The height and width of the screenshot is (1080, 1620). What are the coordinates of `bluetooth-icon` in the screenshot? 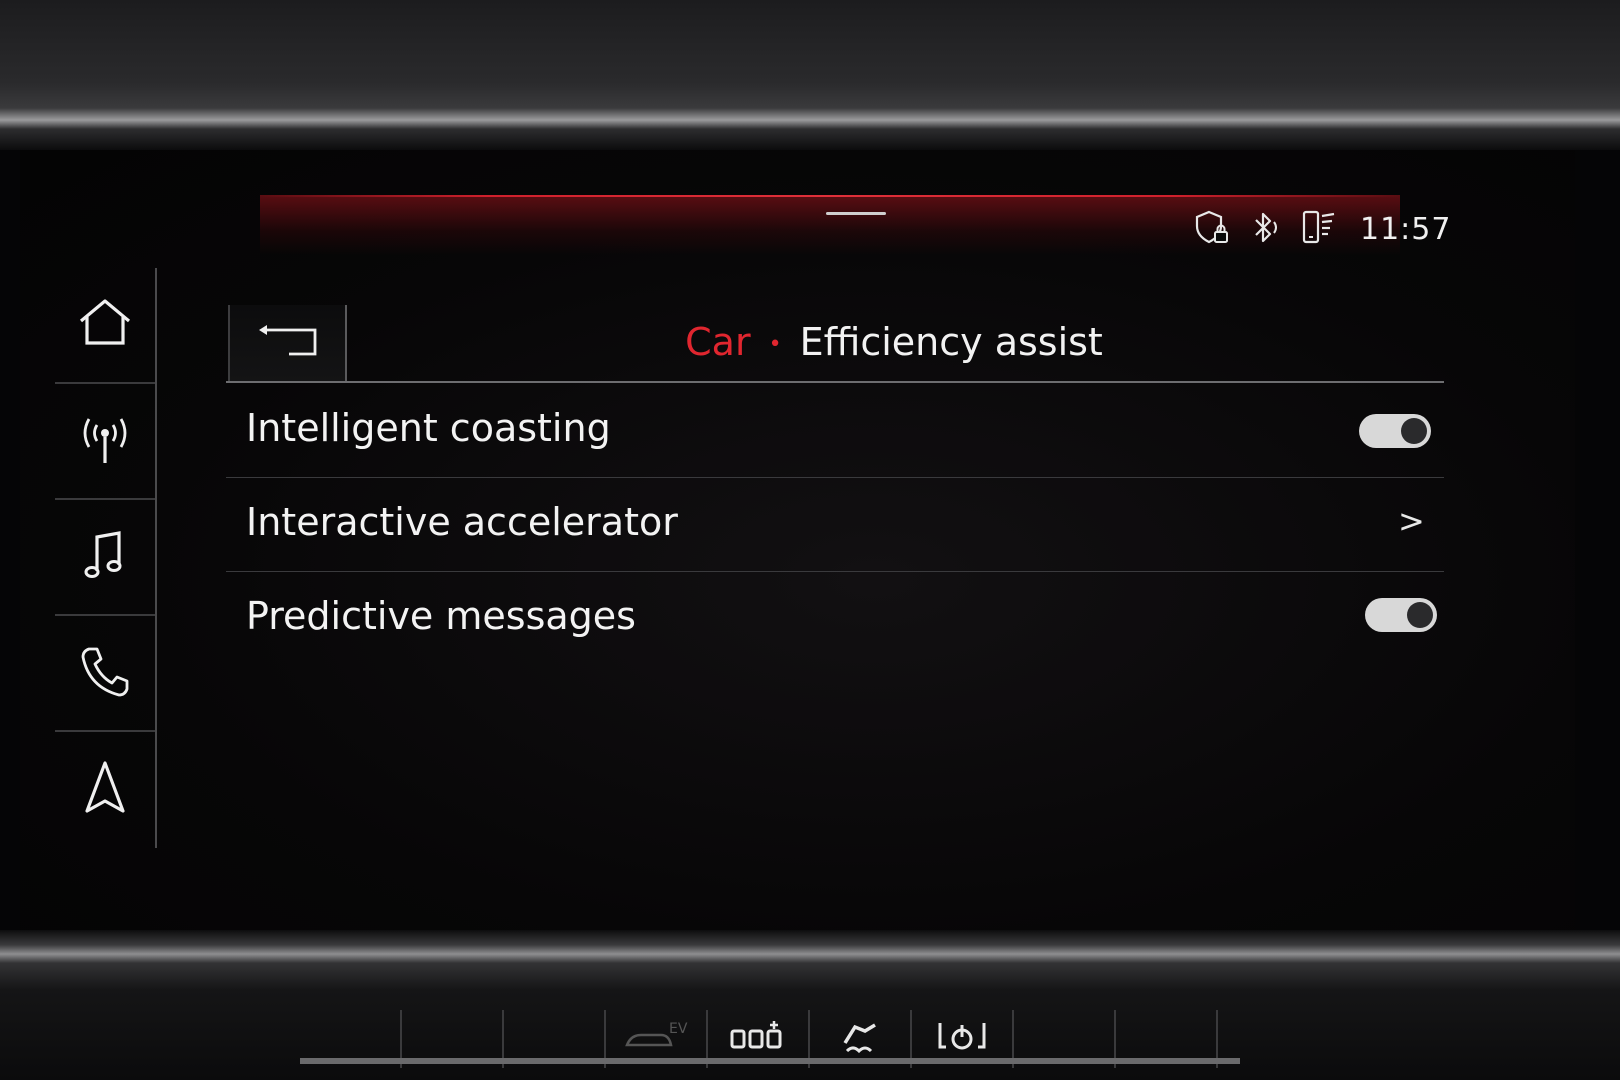 It's located at (1266, 230).